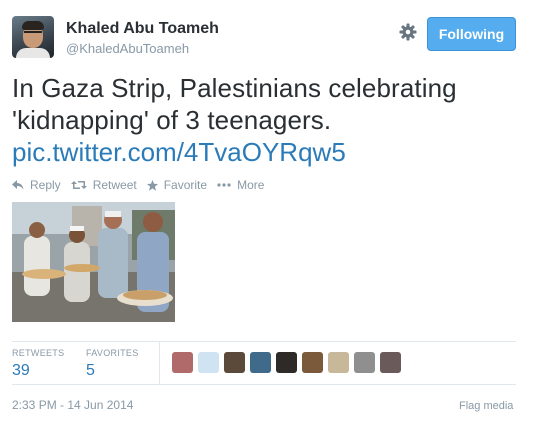  I want to click on more-label: More, so click(251, 185).